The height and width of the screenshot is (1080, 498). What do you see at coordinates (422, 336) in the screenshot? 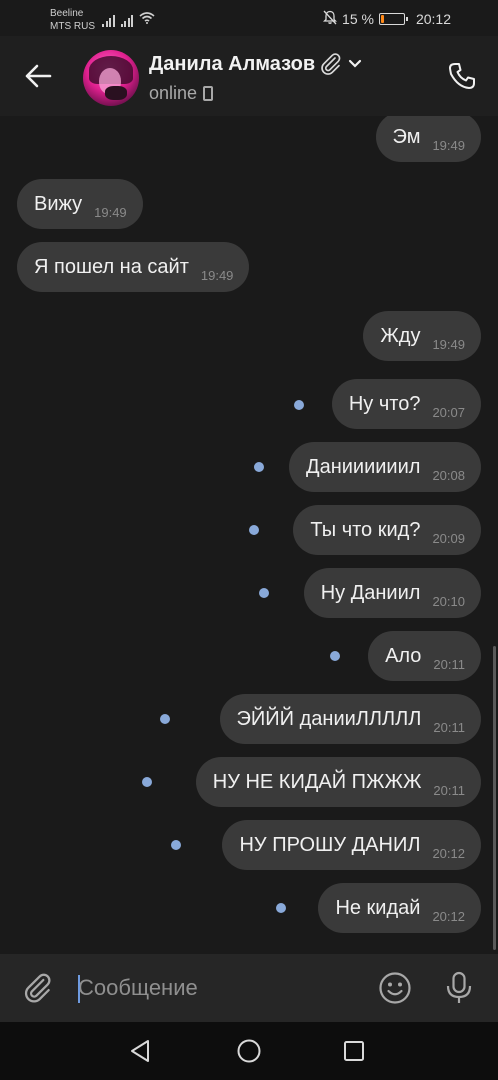
I see `message-bubble: Жду 19:49` at bounding box center [422, 336].